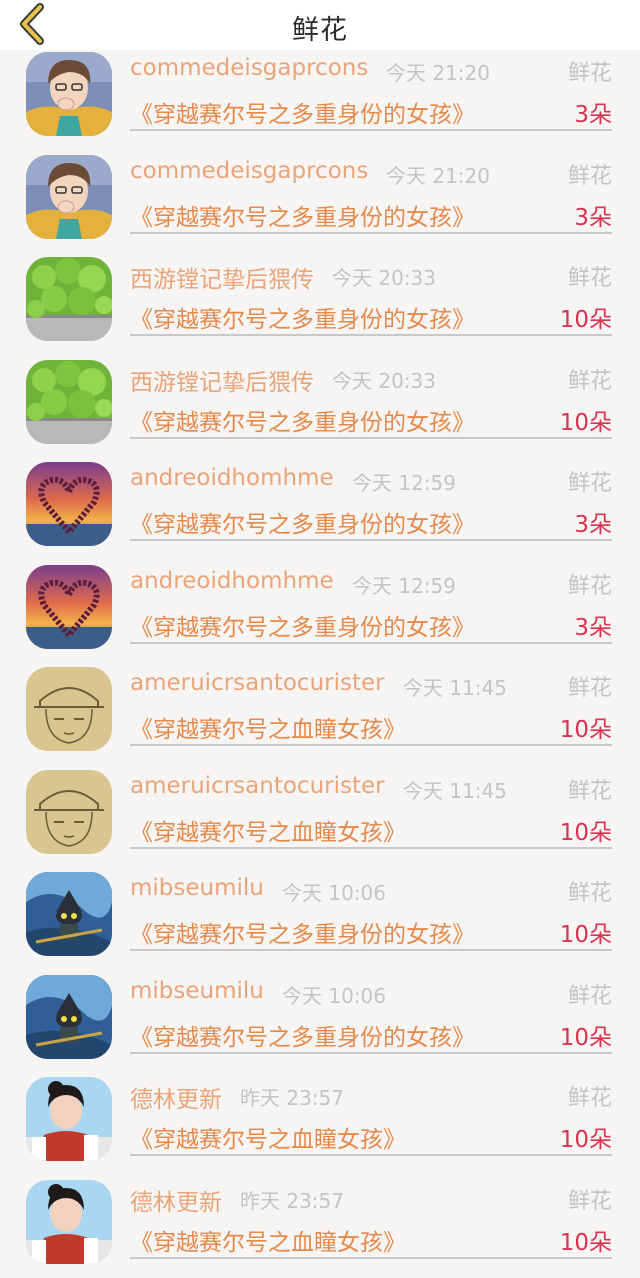 The height and width of the screenshot is (1278, 640). I want to click on nav-bar: 鲜花, so click(320, 25).